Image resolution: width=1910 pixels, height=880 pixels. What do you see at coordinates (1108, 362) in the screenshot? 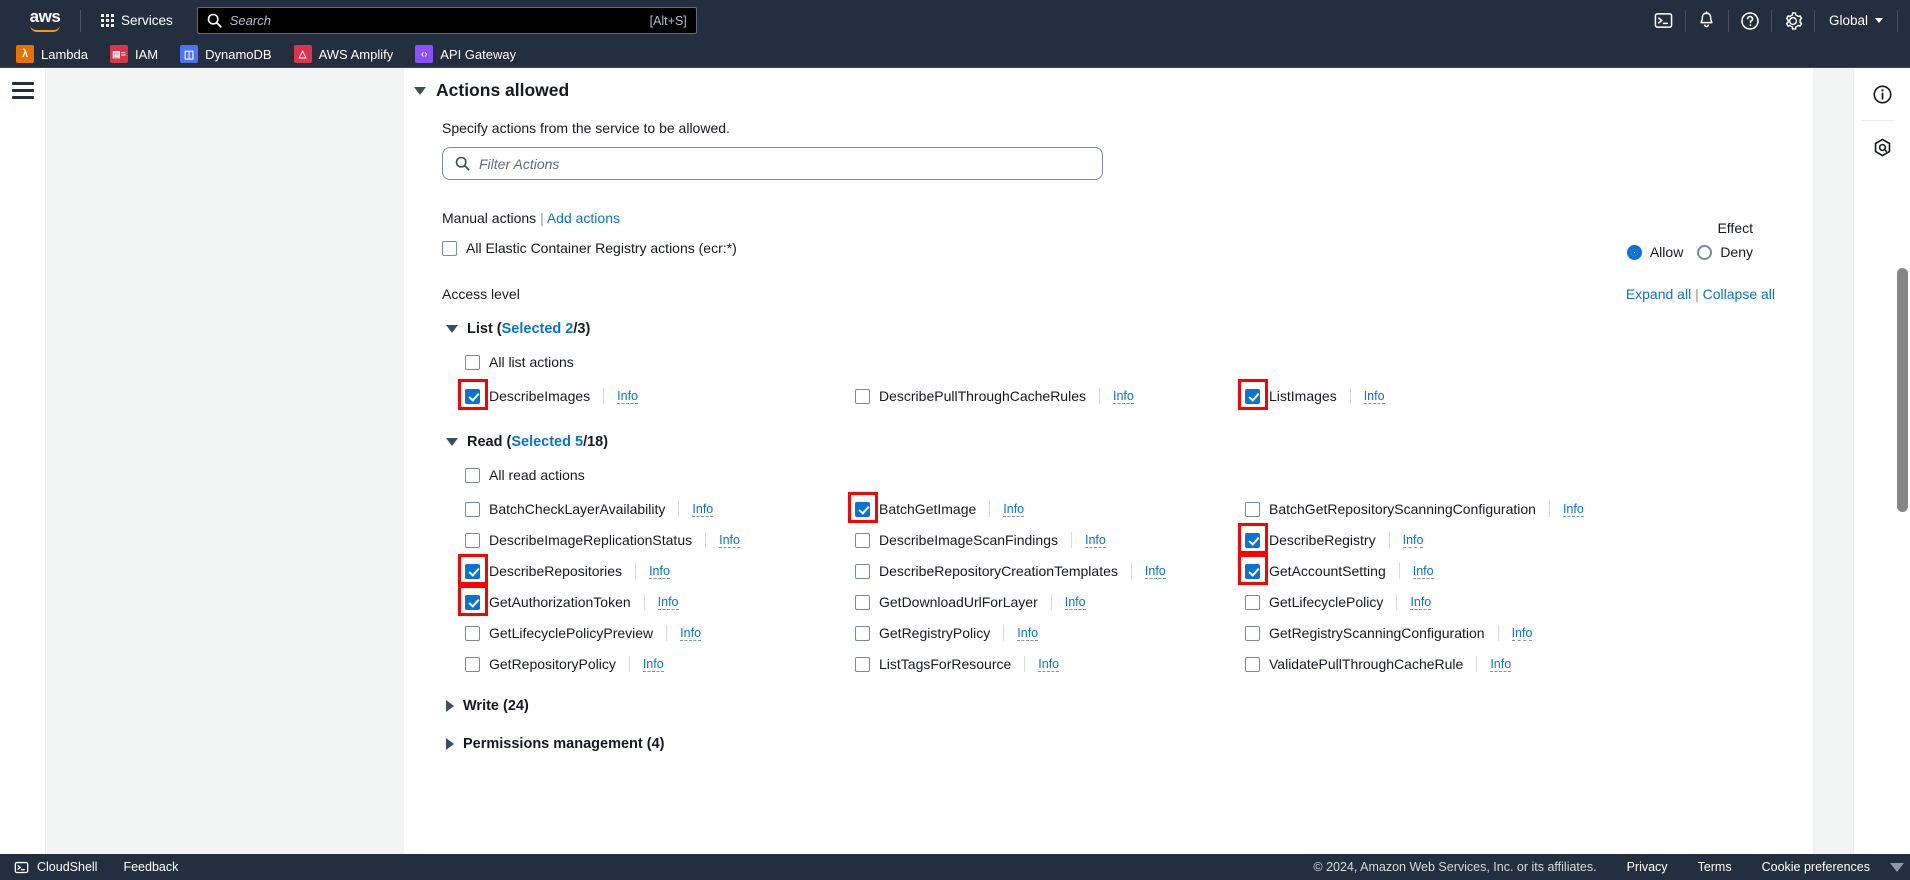
I see `all-list-actions-row: All list actions` at bounding box center [1108, 362].